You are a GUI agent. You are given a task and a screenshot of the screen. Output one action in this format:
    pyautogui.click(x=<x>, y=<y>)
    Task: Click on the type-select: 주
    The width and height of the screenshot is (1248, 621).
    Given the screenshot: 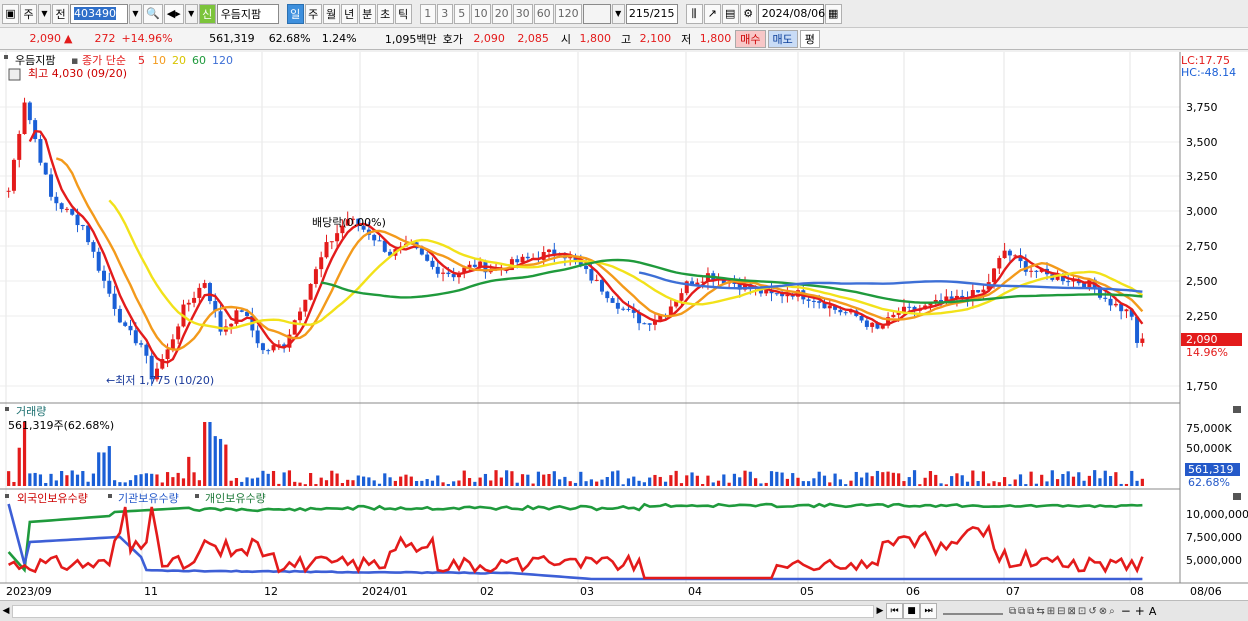 What is the action you would take?
    pyautogui.click(x=28, y=13)
    